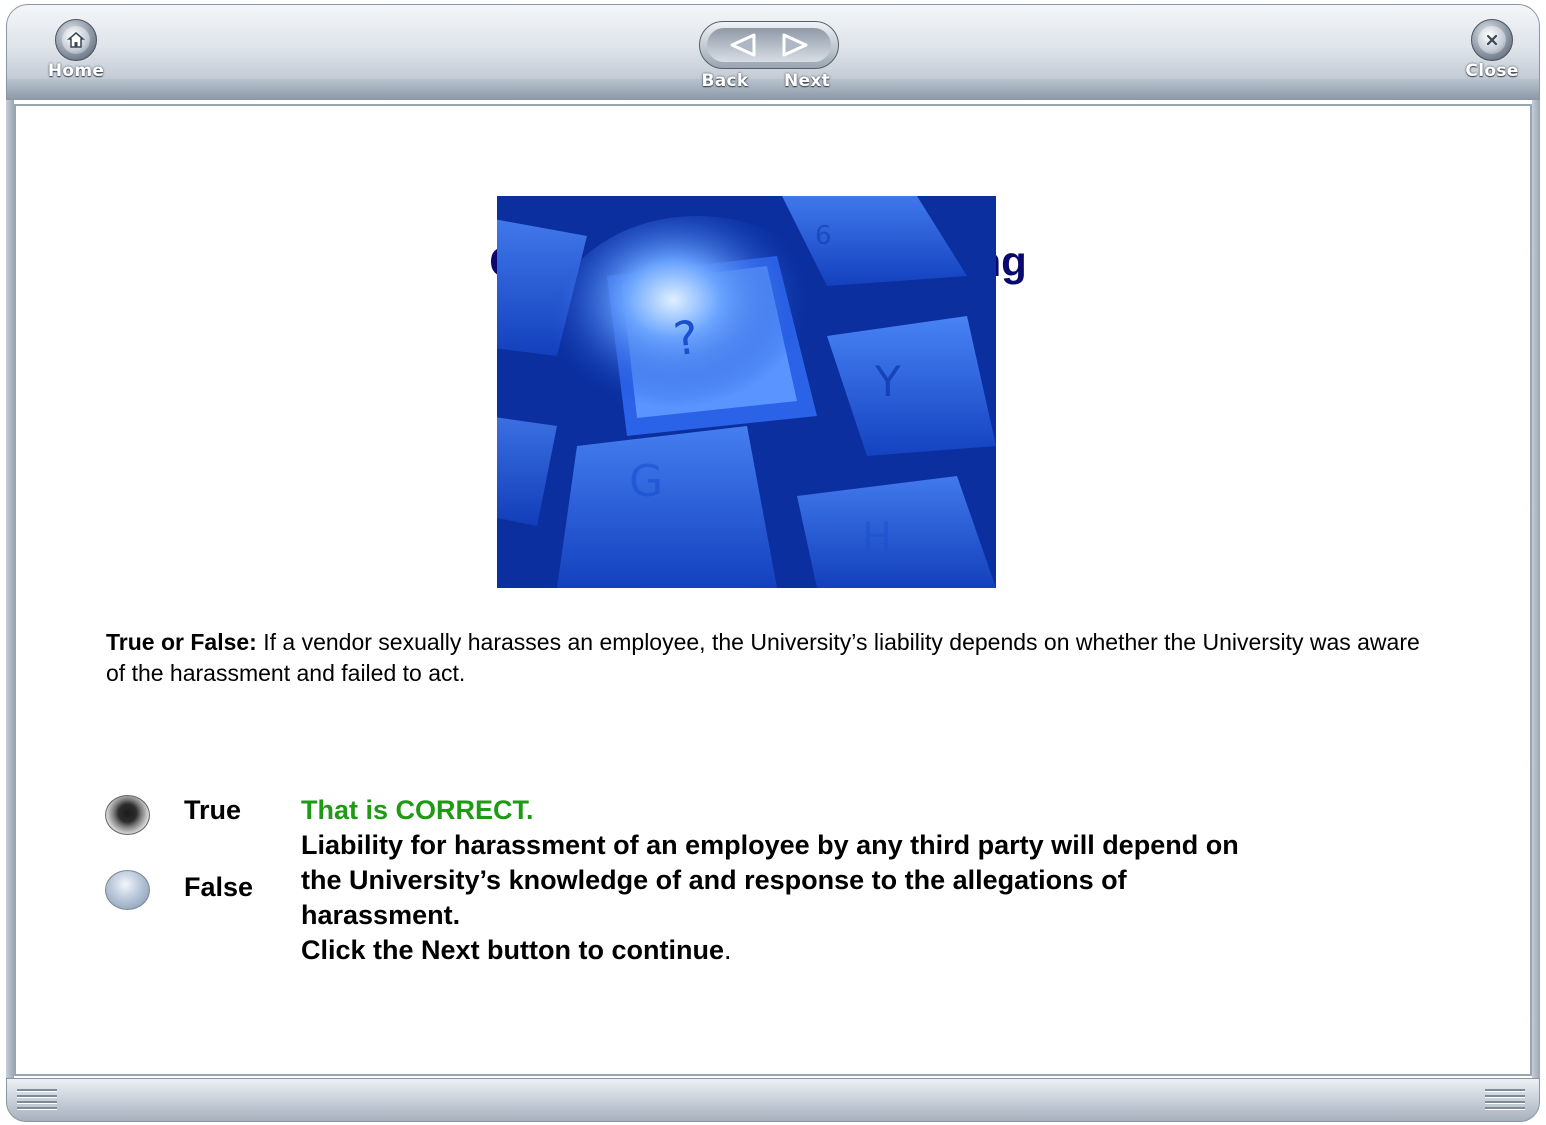 This screenshot has height=1125, width=1546. I want to click on home-button-ring, so click(76, 40).